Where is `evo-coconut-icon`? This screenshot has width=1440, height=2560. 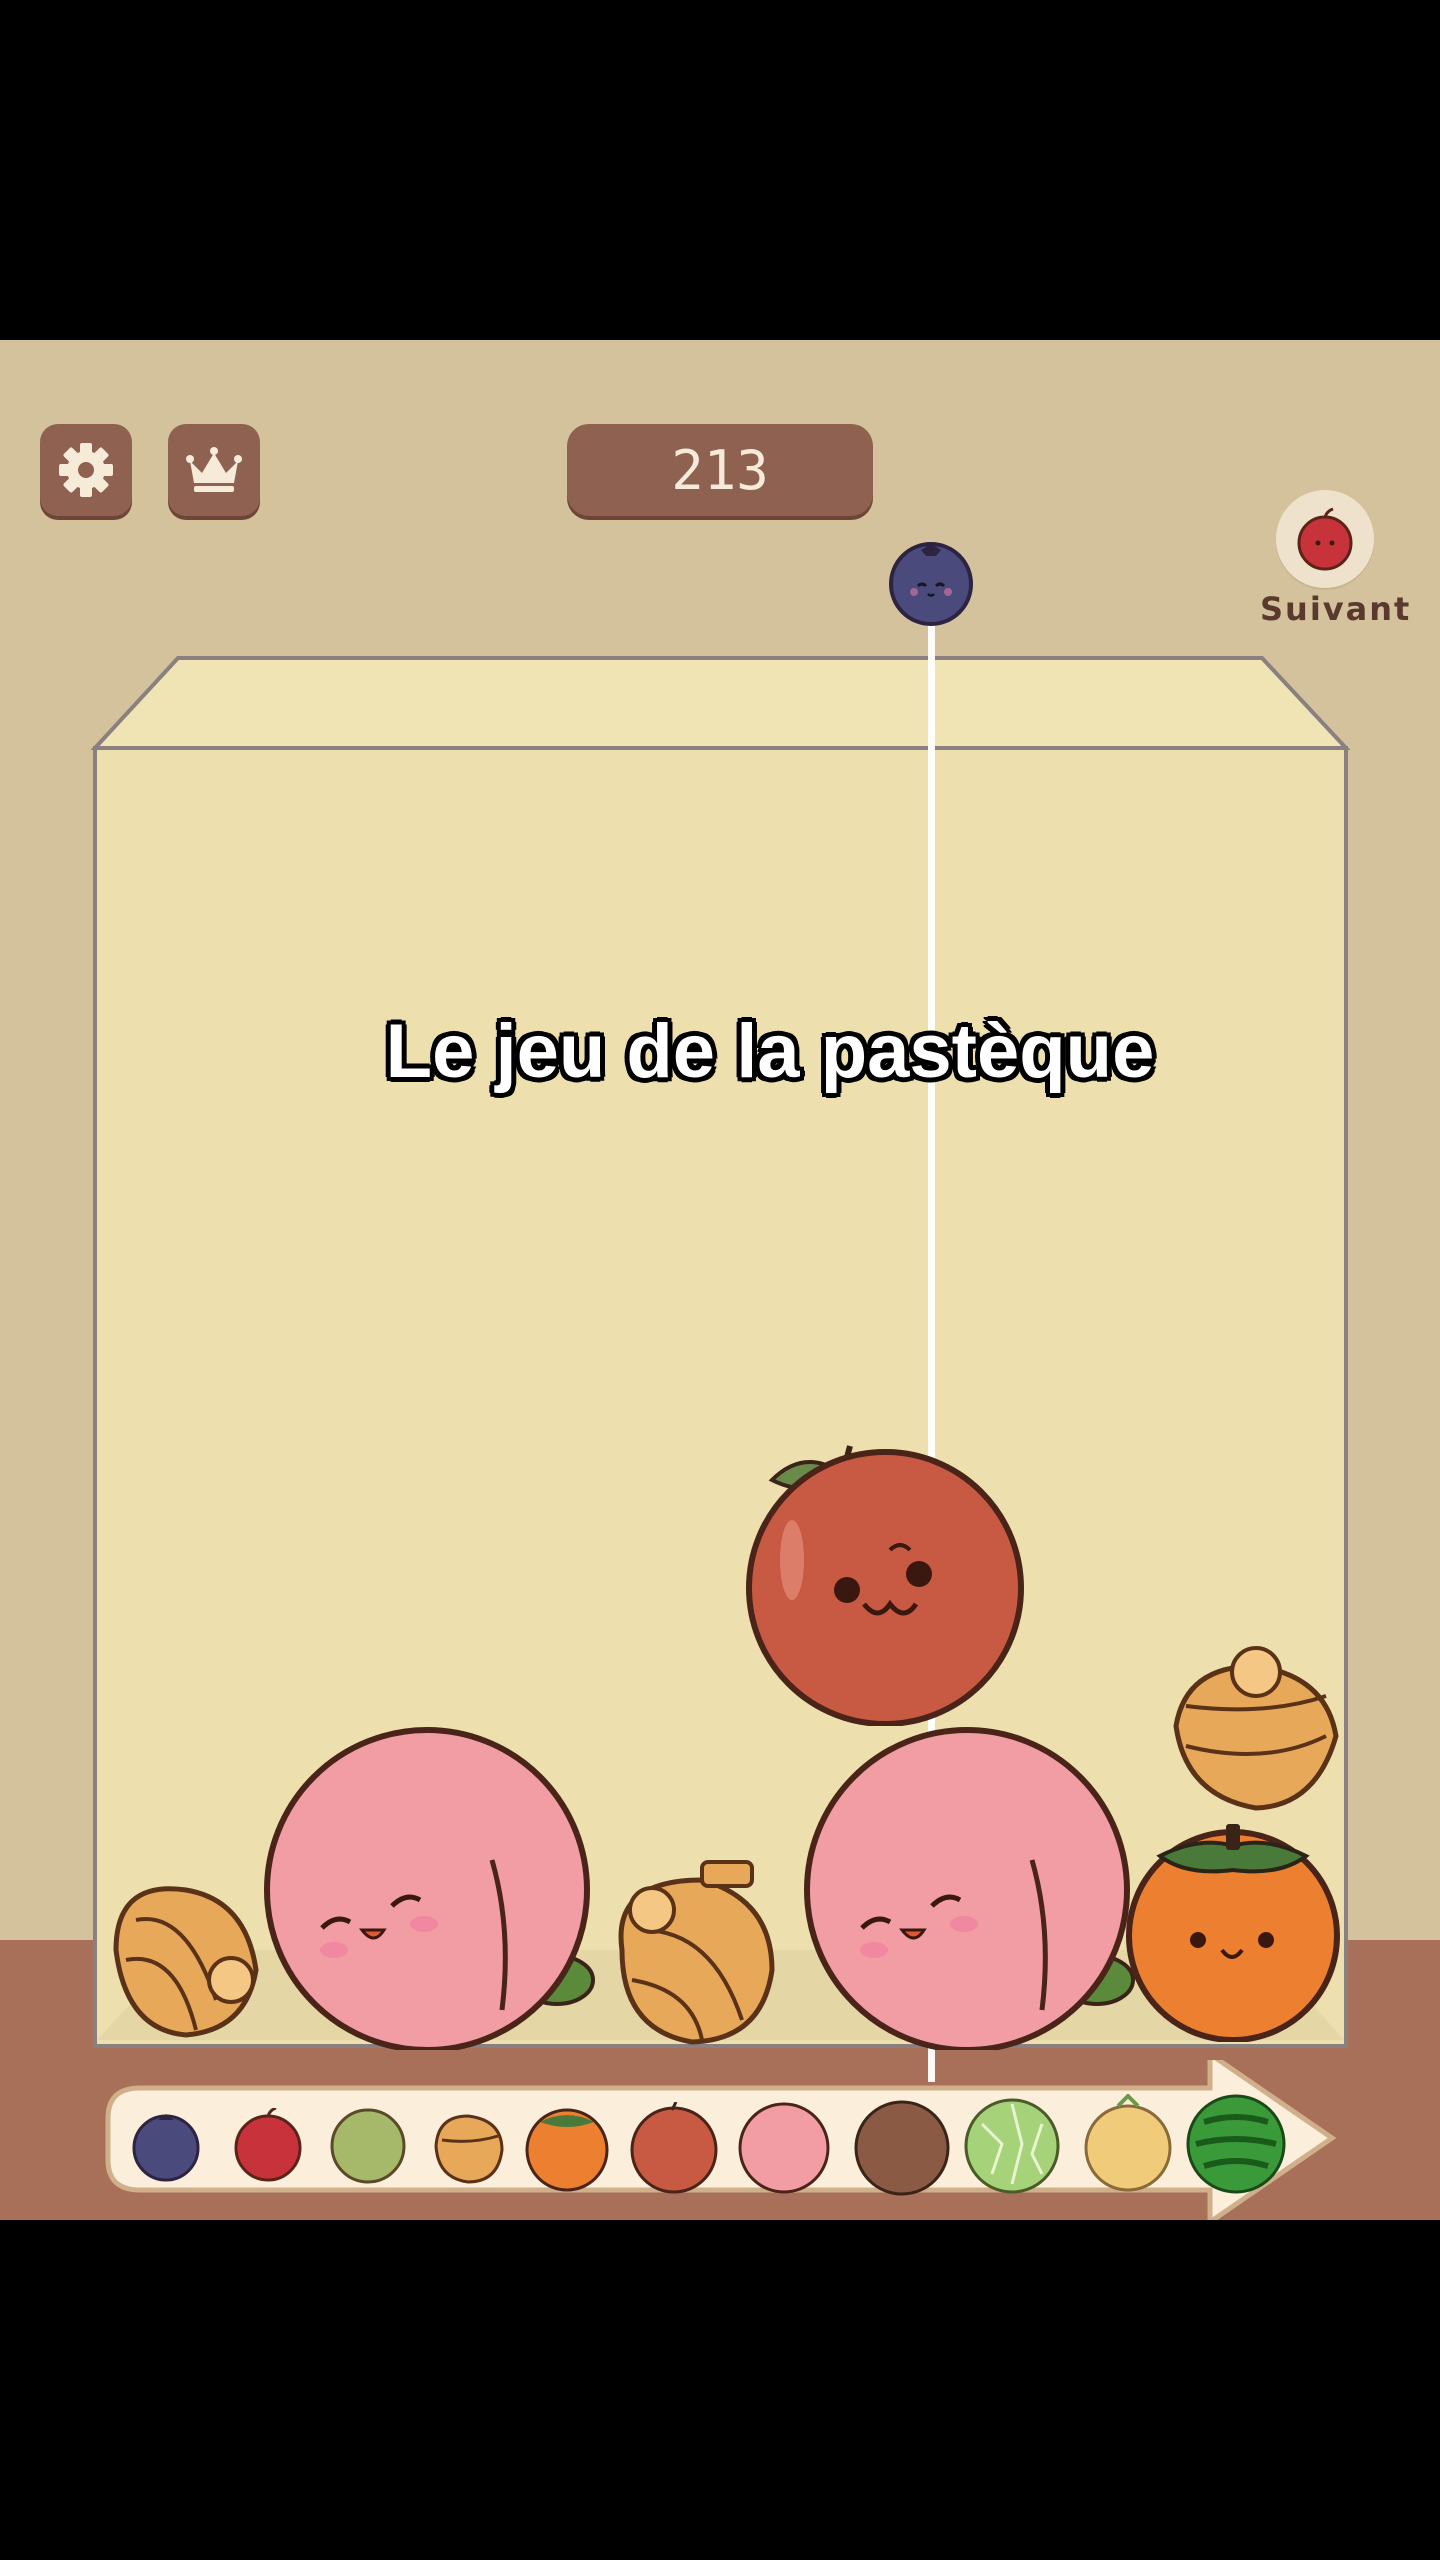 evo-coconut-icon is located at coordinates (902, 2148).